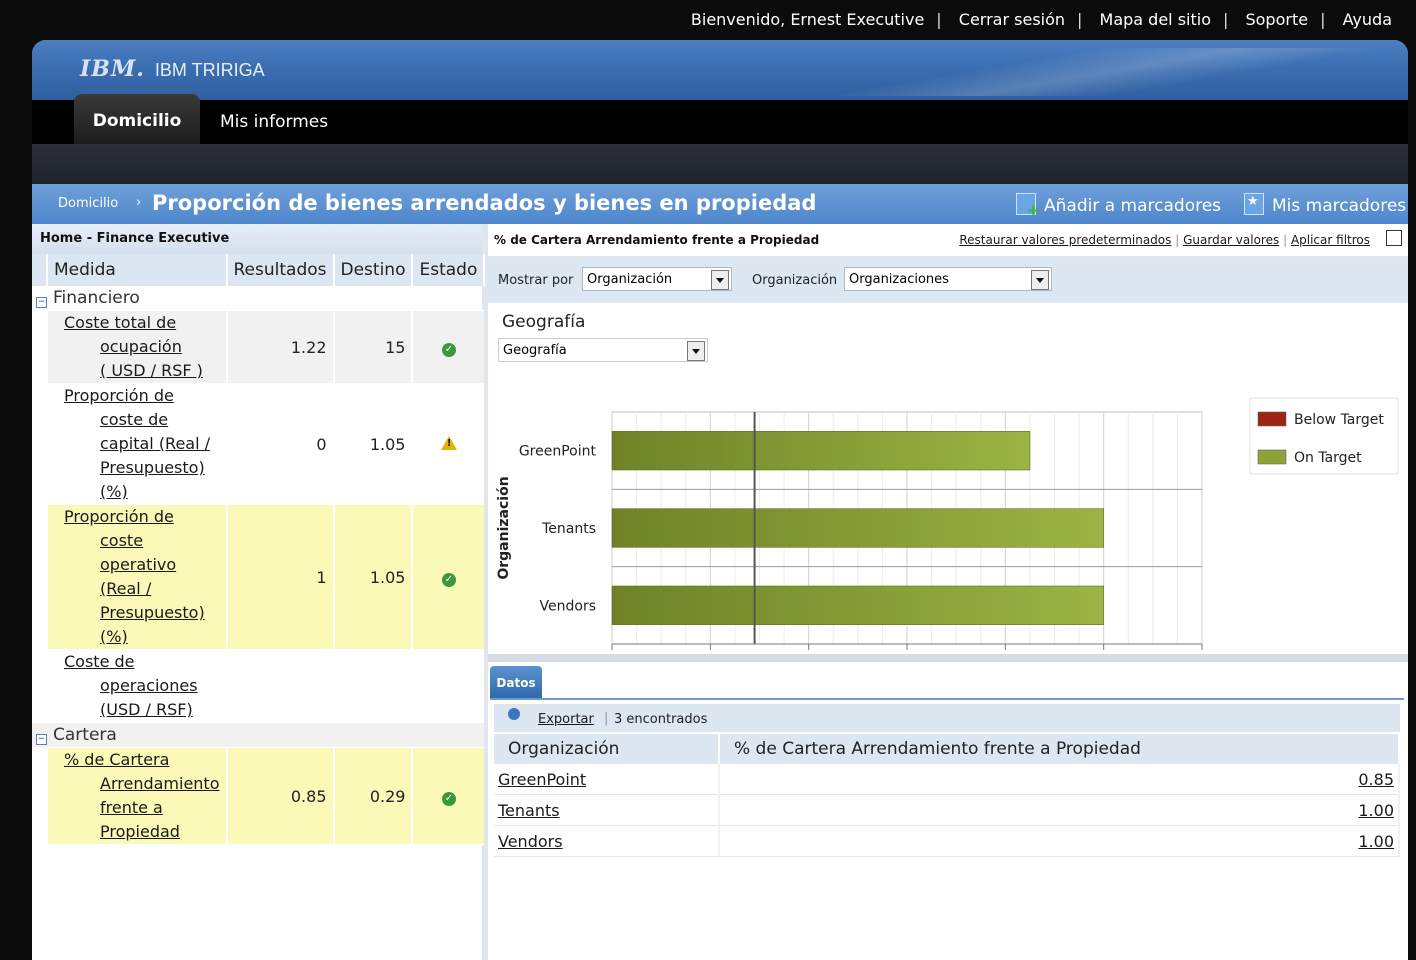 This screenshot has width=1416, height=960. What do you see at coordinates (280, 796) in the screenshot?
I see `result-value: 0.85` at bounding box center [280, 796].